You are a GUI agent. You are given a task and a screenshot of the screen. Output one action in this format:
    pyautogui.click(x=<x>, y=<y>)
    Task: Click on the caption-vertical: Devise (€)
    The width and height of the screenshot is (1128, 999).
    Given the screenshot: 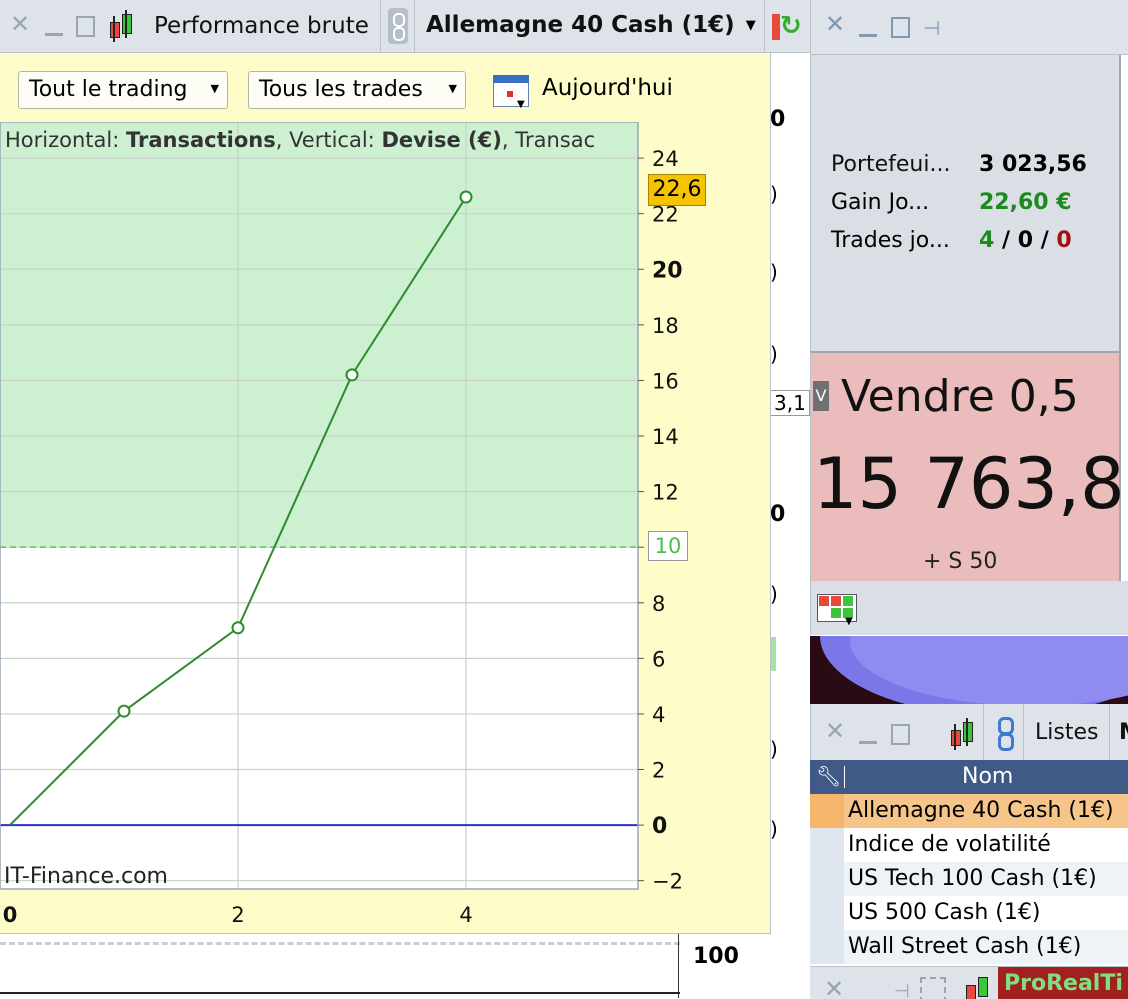 What is the action you would take?
    pyautogui.click(x=441, y=140)
    